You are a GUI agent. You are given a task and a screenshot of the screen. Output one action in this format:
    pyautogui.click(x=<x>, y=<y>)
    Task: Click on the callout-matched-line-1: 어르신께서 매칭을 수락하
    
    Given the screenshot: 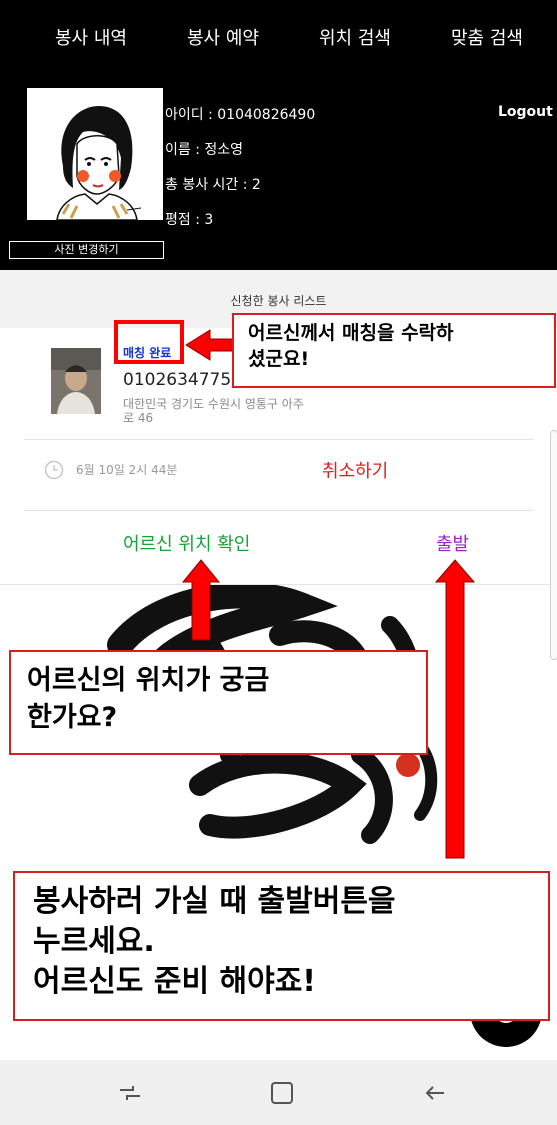 What is the action you would take?
    pyautogui.click(x=351, y=333)
    